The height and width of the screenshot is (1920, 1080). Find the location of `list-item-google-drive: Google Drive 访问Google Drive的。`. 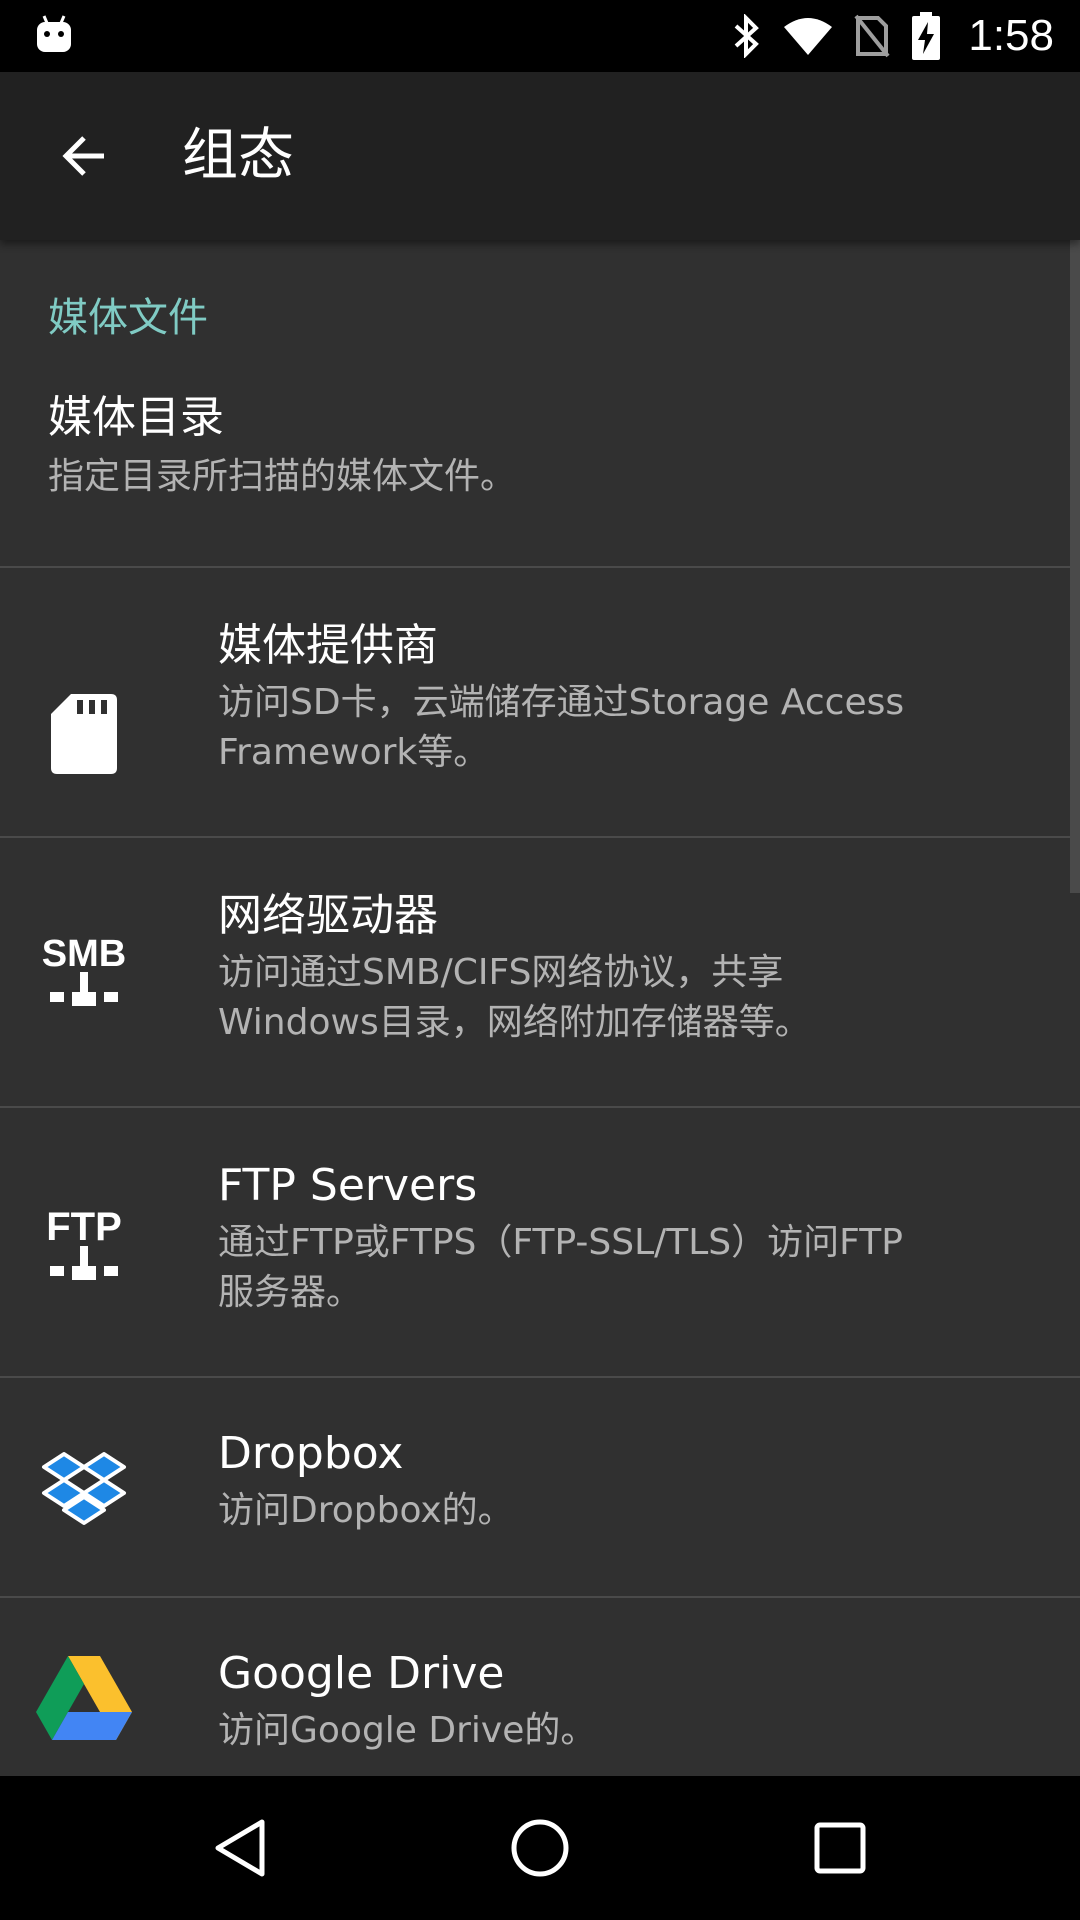

list-item-google-drive: Google Drive 访问Google Drive的。 is located at coordinates (540, 1687).